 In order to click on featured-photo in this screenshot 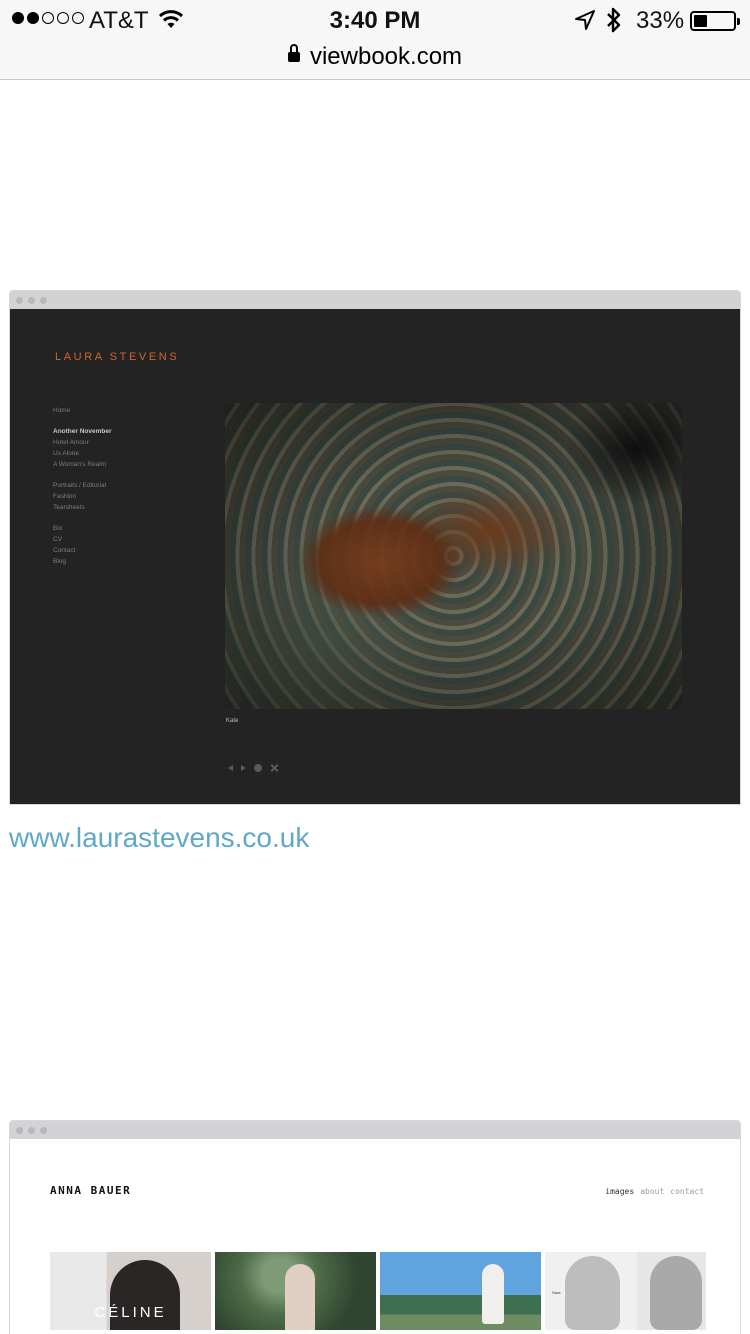, I will do `click(453, 556)`.